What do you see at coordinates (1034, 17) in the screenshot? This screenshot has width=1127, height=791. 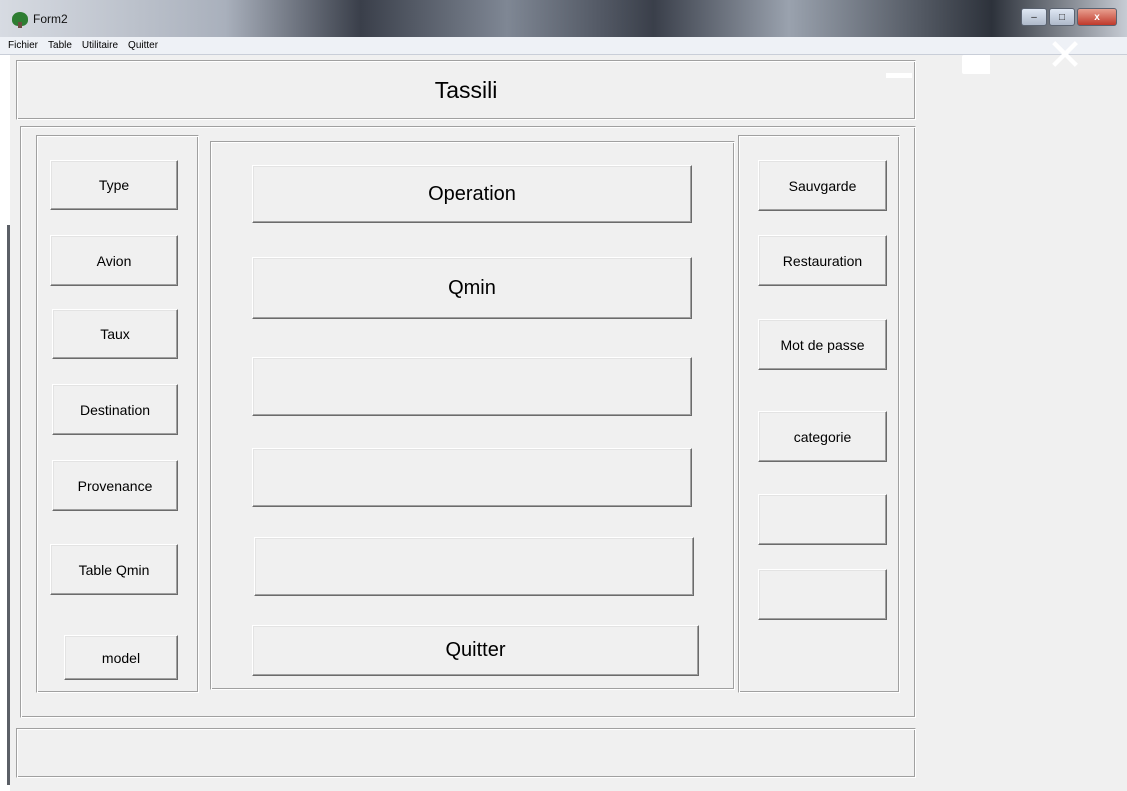 I see `minimize-button: –` at bounding box center [1034, 17].